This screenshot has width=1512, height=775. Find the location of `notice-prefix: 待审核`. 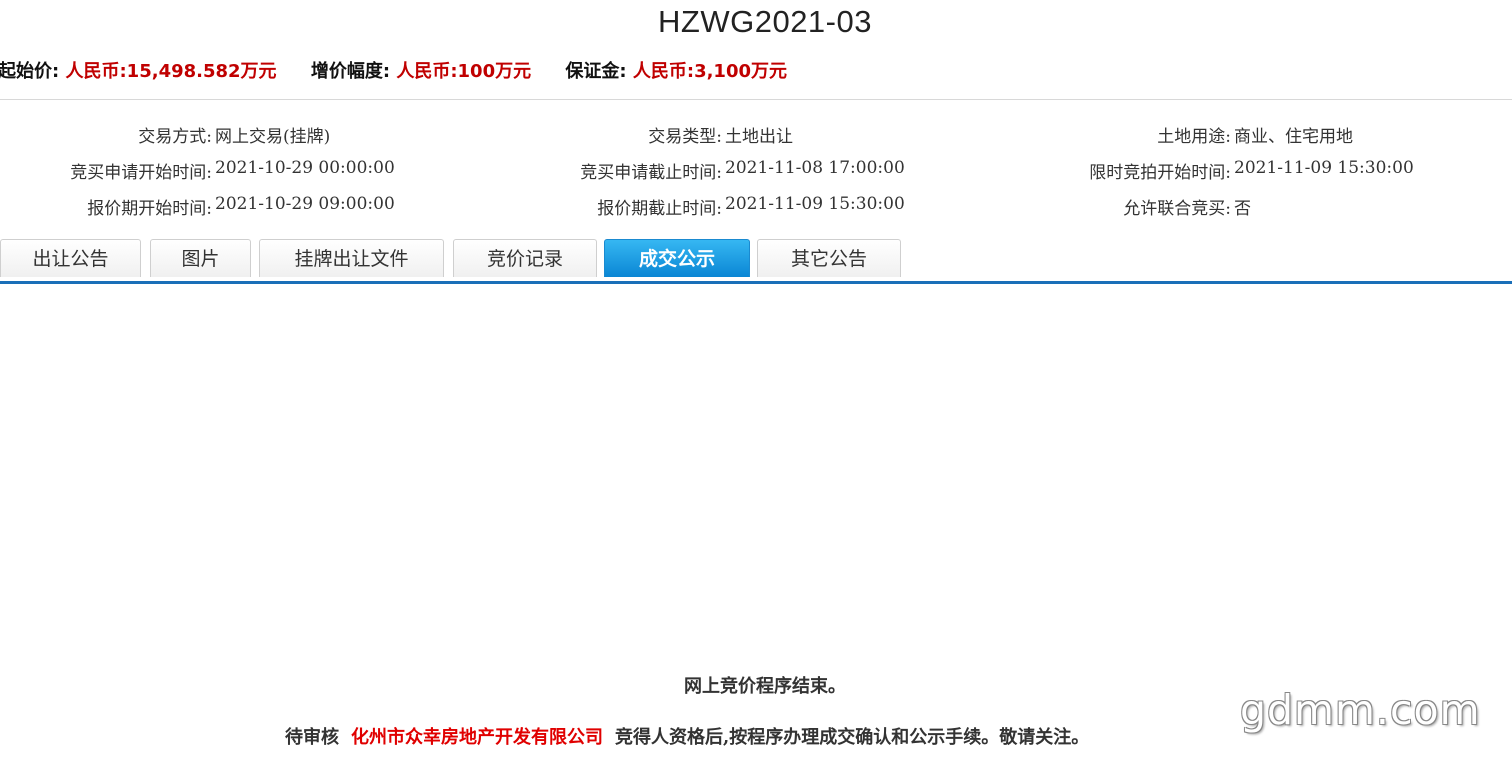

notice-prefix: 待审核 is located at coordinates (312, 737).